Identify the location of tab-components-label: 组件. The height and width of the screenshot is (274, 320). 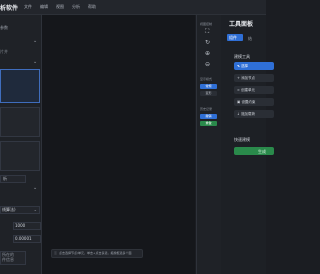
(233, 37).